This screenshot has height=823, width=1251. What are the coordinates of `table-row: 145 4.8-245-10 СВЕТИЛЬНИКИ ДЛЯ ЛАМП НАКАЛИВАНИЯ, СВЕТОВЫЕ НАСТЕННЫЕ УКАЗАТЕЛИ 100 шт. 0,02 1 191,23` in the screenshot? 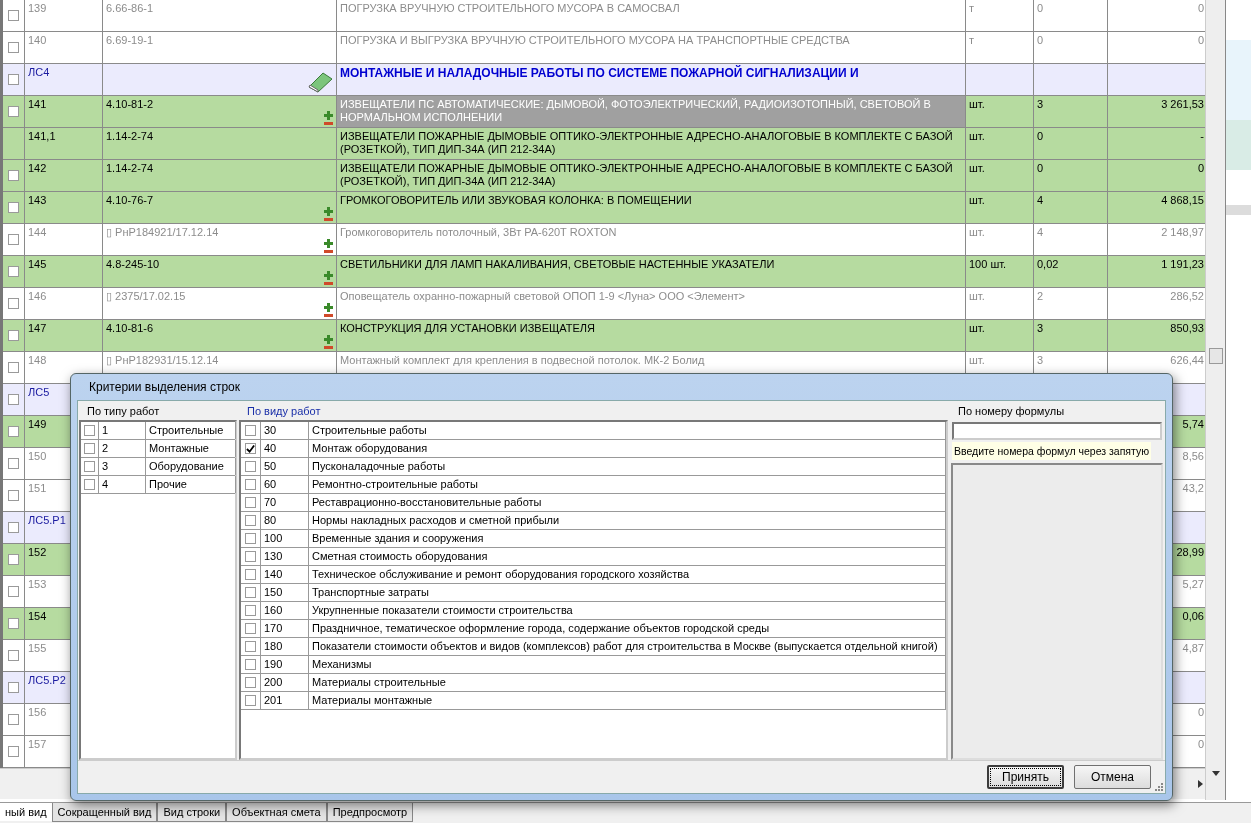 It's located at (602, 272).